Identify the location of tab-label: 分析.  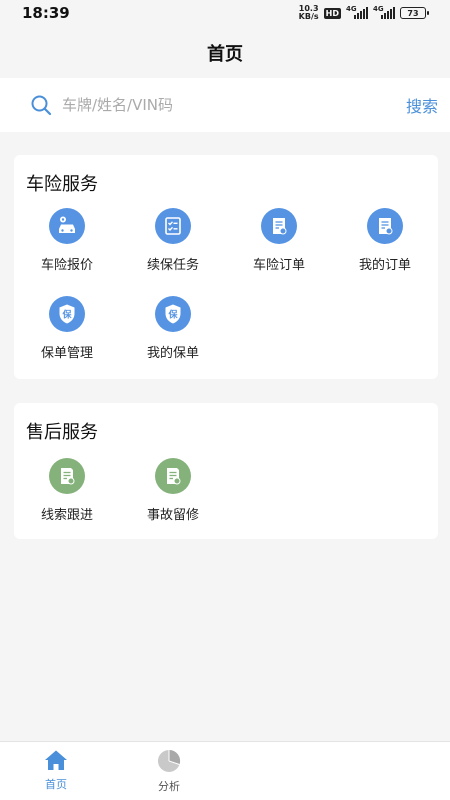
(169, 786).